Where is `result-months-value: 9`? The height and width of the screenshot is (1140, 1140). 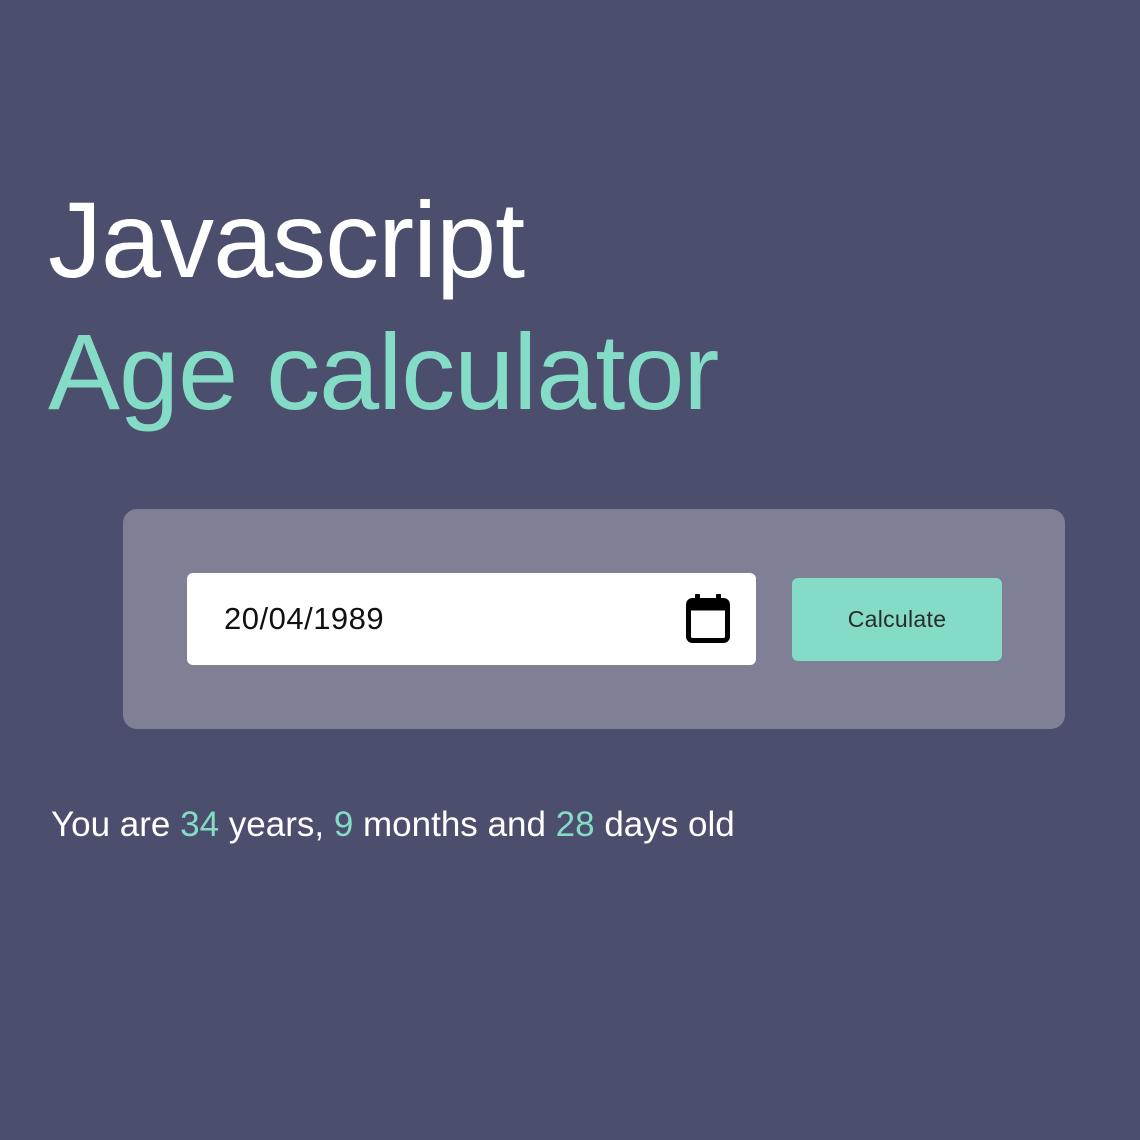
result-months-value: 9 is located at coordinates (343, 824).